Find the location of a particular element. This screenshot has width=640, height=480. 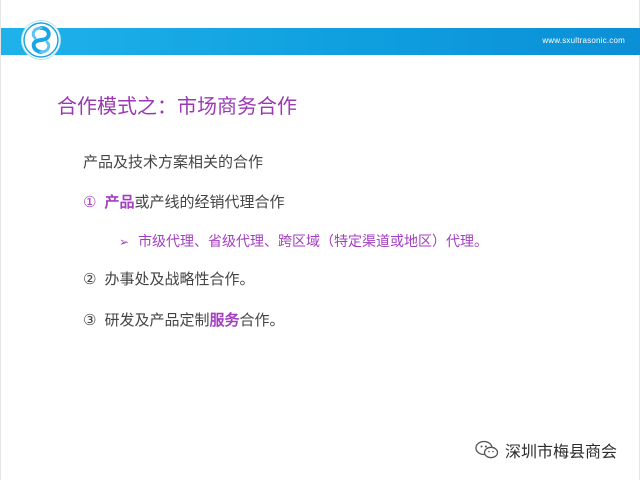

wechat-icon is located at coordinates (487, 449).